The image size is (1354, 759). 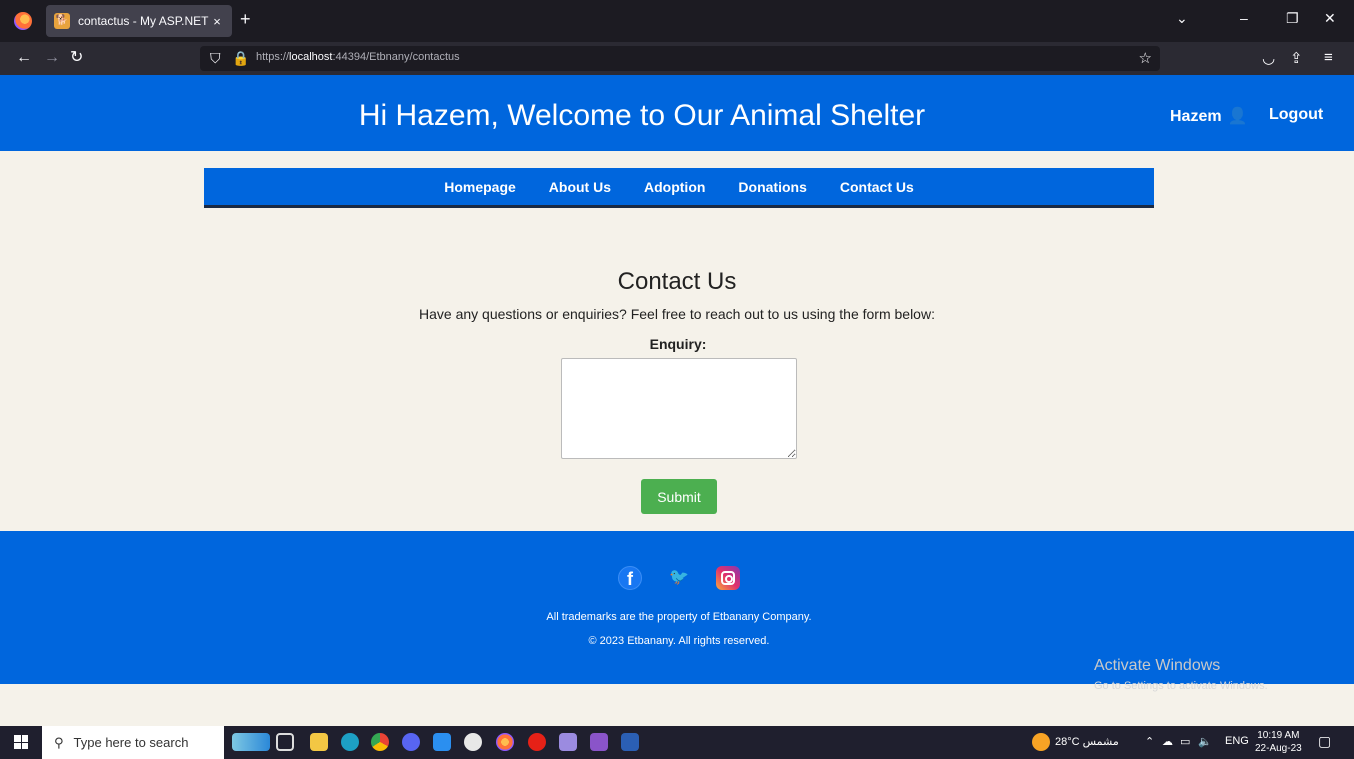 I want to click on vscode-icon, so click(x=442, y=742).